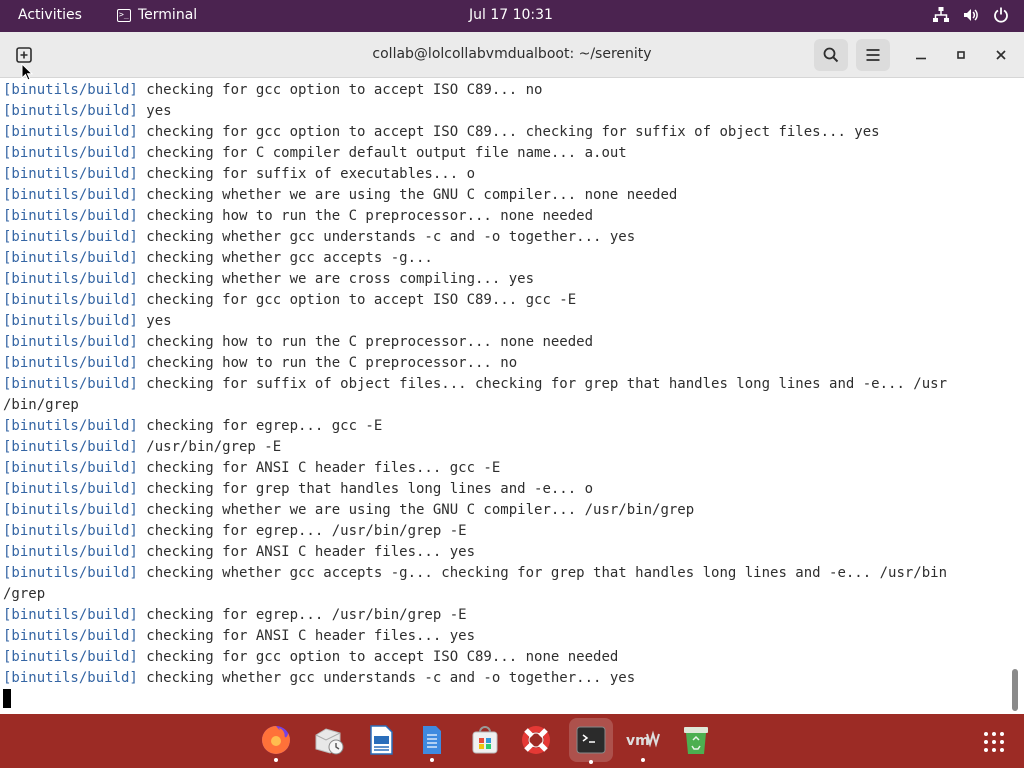 The height and width of the screenshot is (768, 1024). Describe the element at coordinates (994, 742) in the screenshot. I see `show-apps-button` at that location.